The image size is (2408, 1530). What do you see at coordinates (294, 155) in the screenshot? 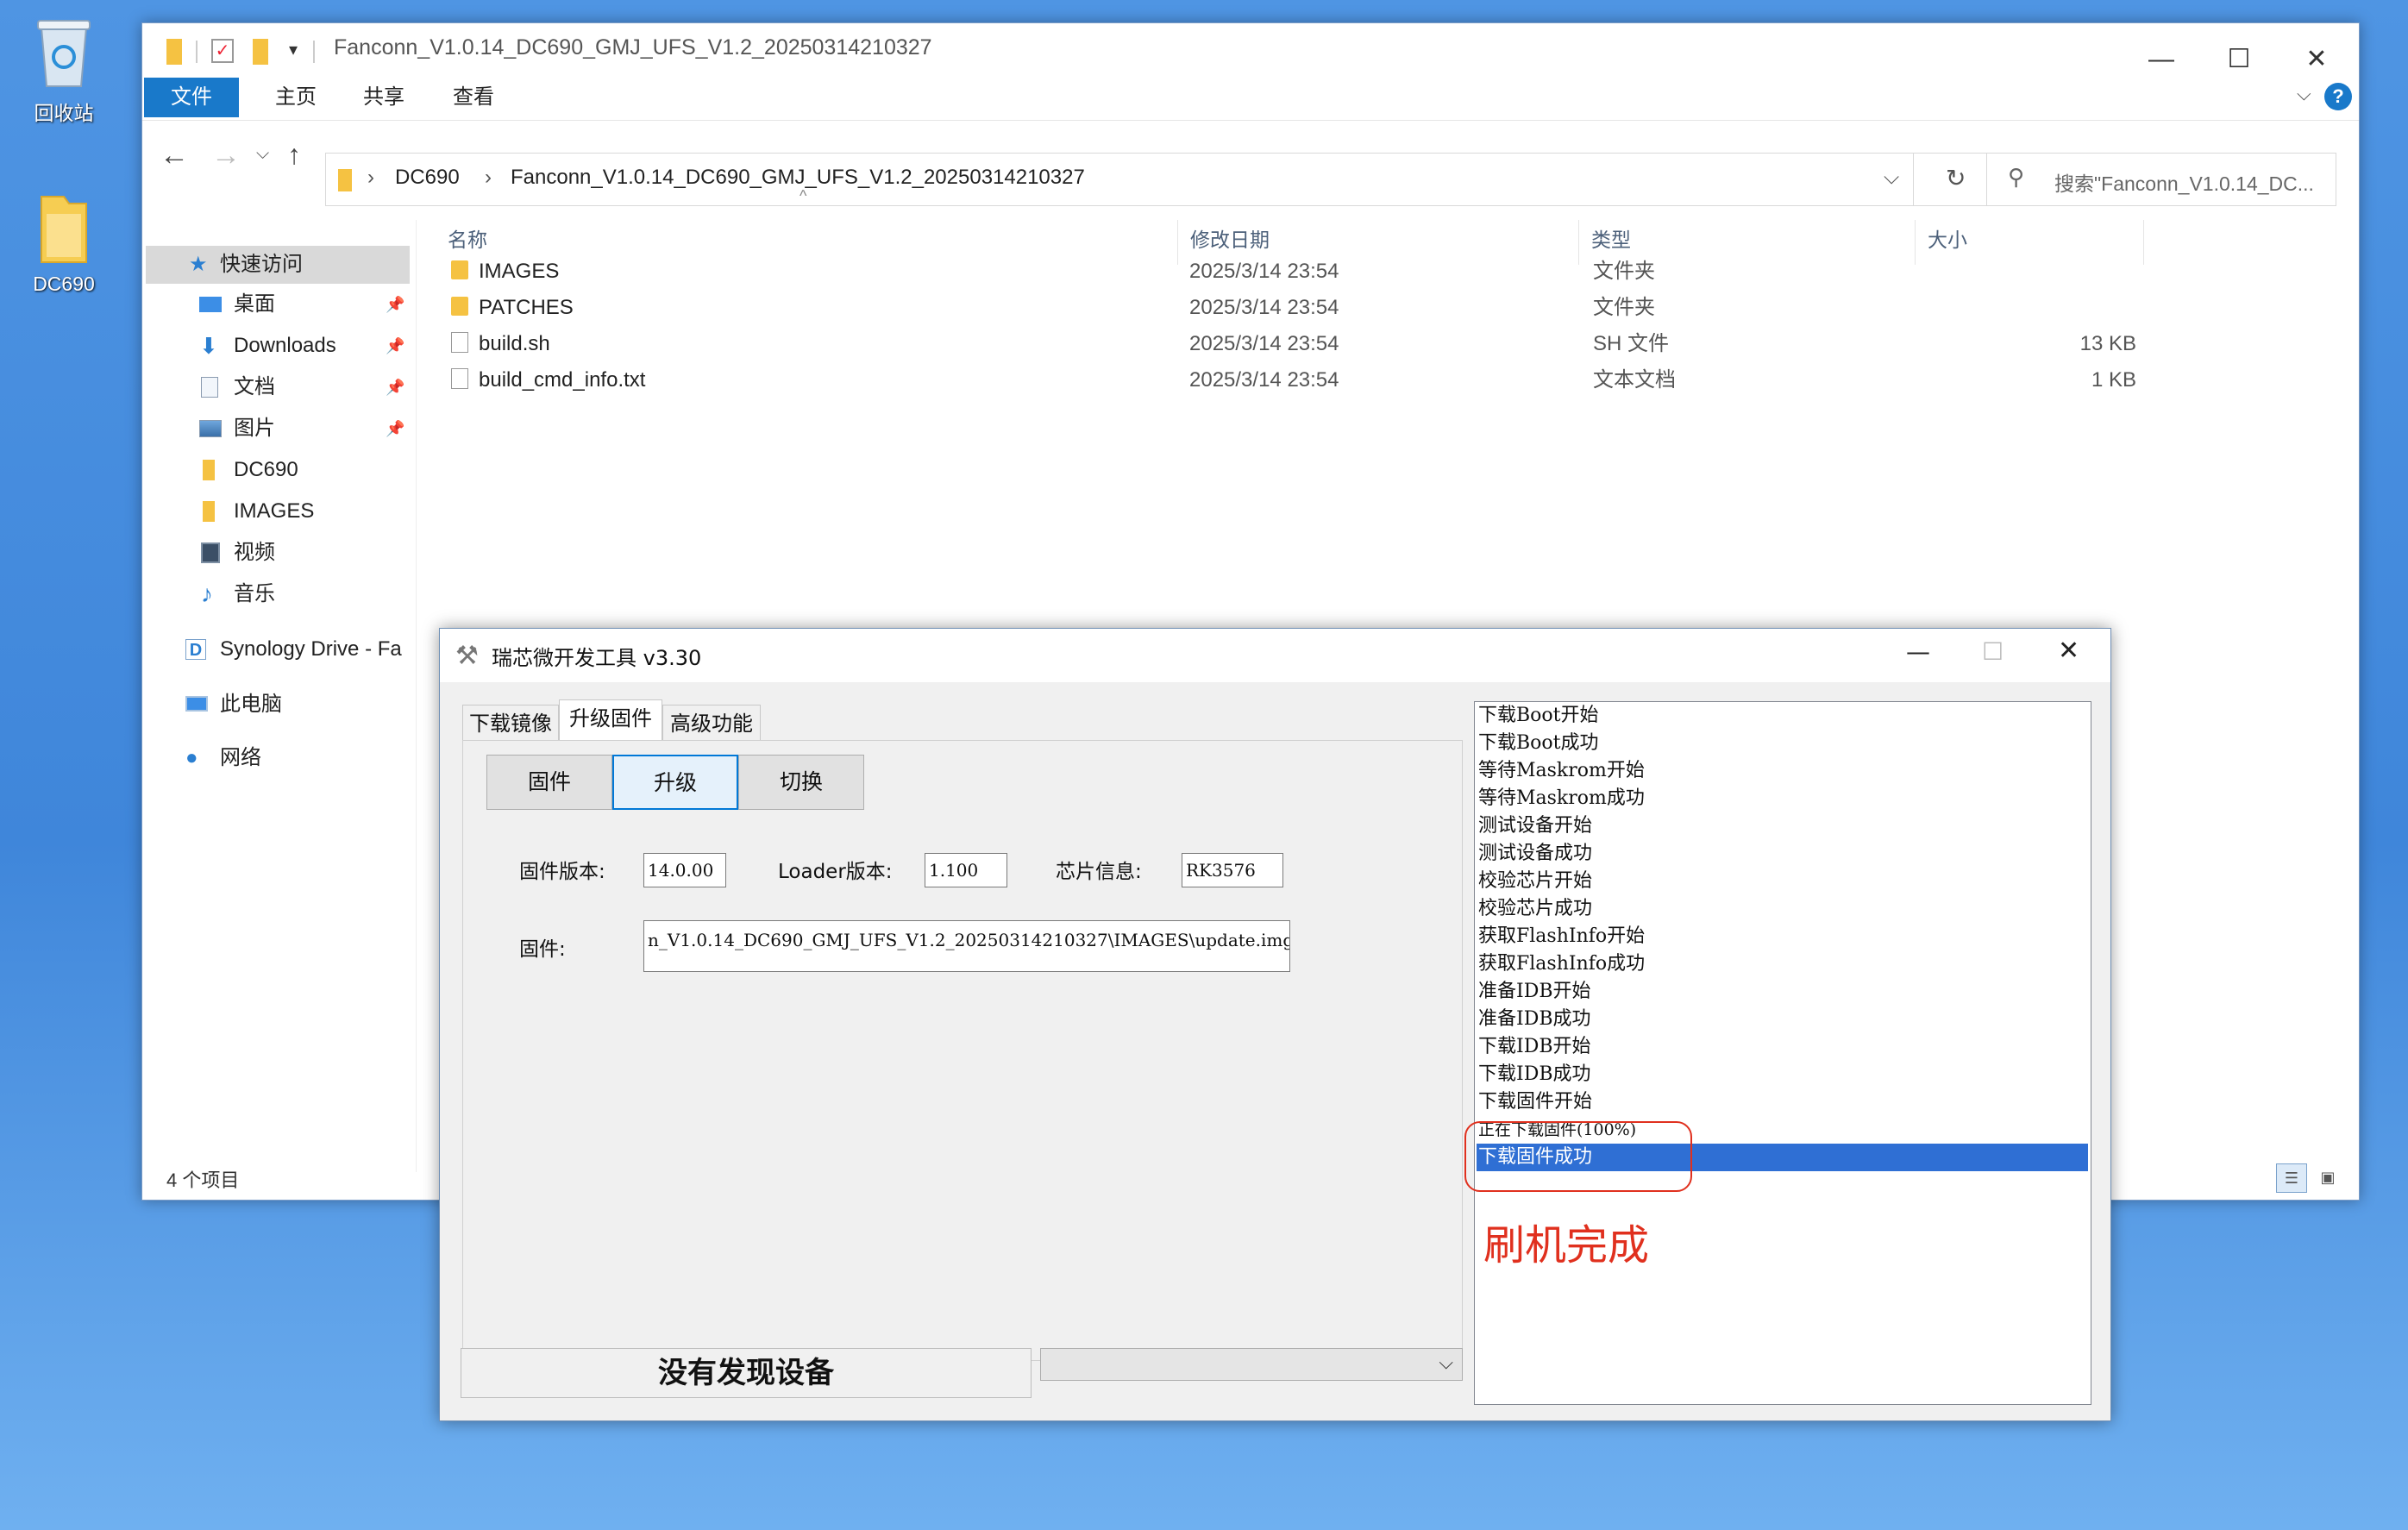
I see `up-arrow-icon: ↑` at bounding box center [294, 155].